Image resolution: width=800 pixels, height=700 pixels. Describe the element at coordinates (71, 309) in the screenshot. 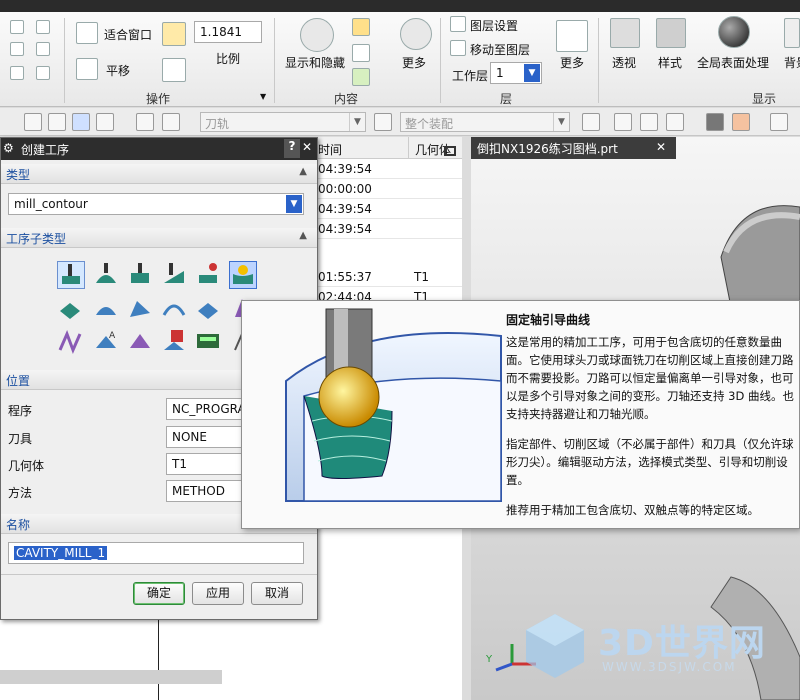

I see `fixed-contour-icon` at that location.